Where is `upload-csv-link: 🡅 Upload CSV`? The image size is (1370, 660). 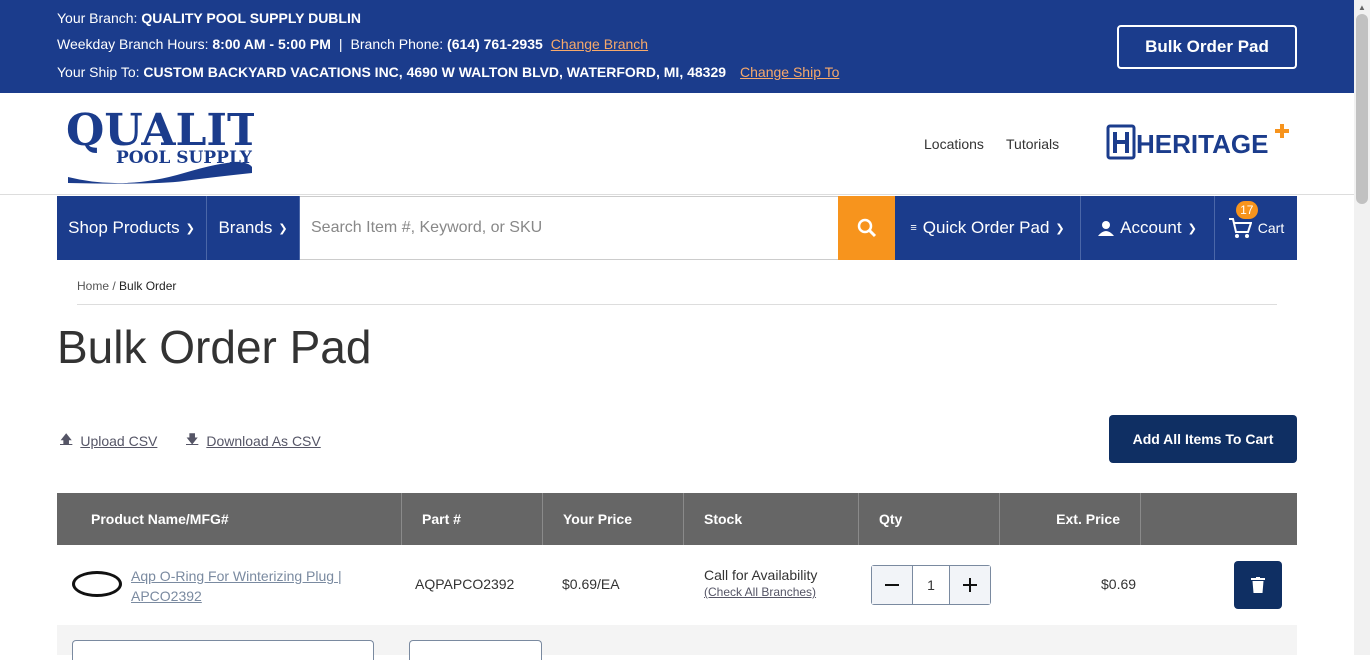 upload-csv-link: 🡅 Upload CSV is located at coordinates (108, 440).